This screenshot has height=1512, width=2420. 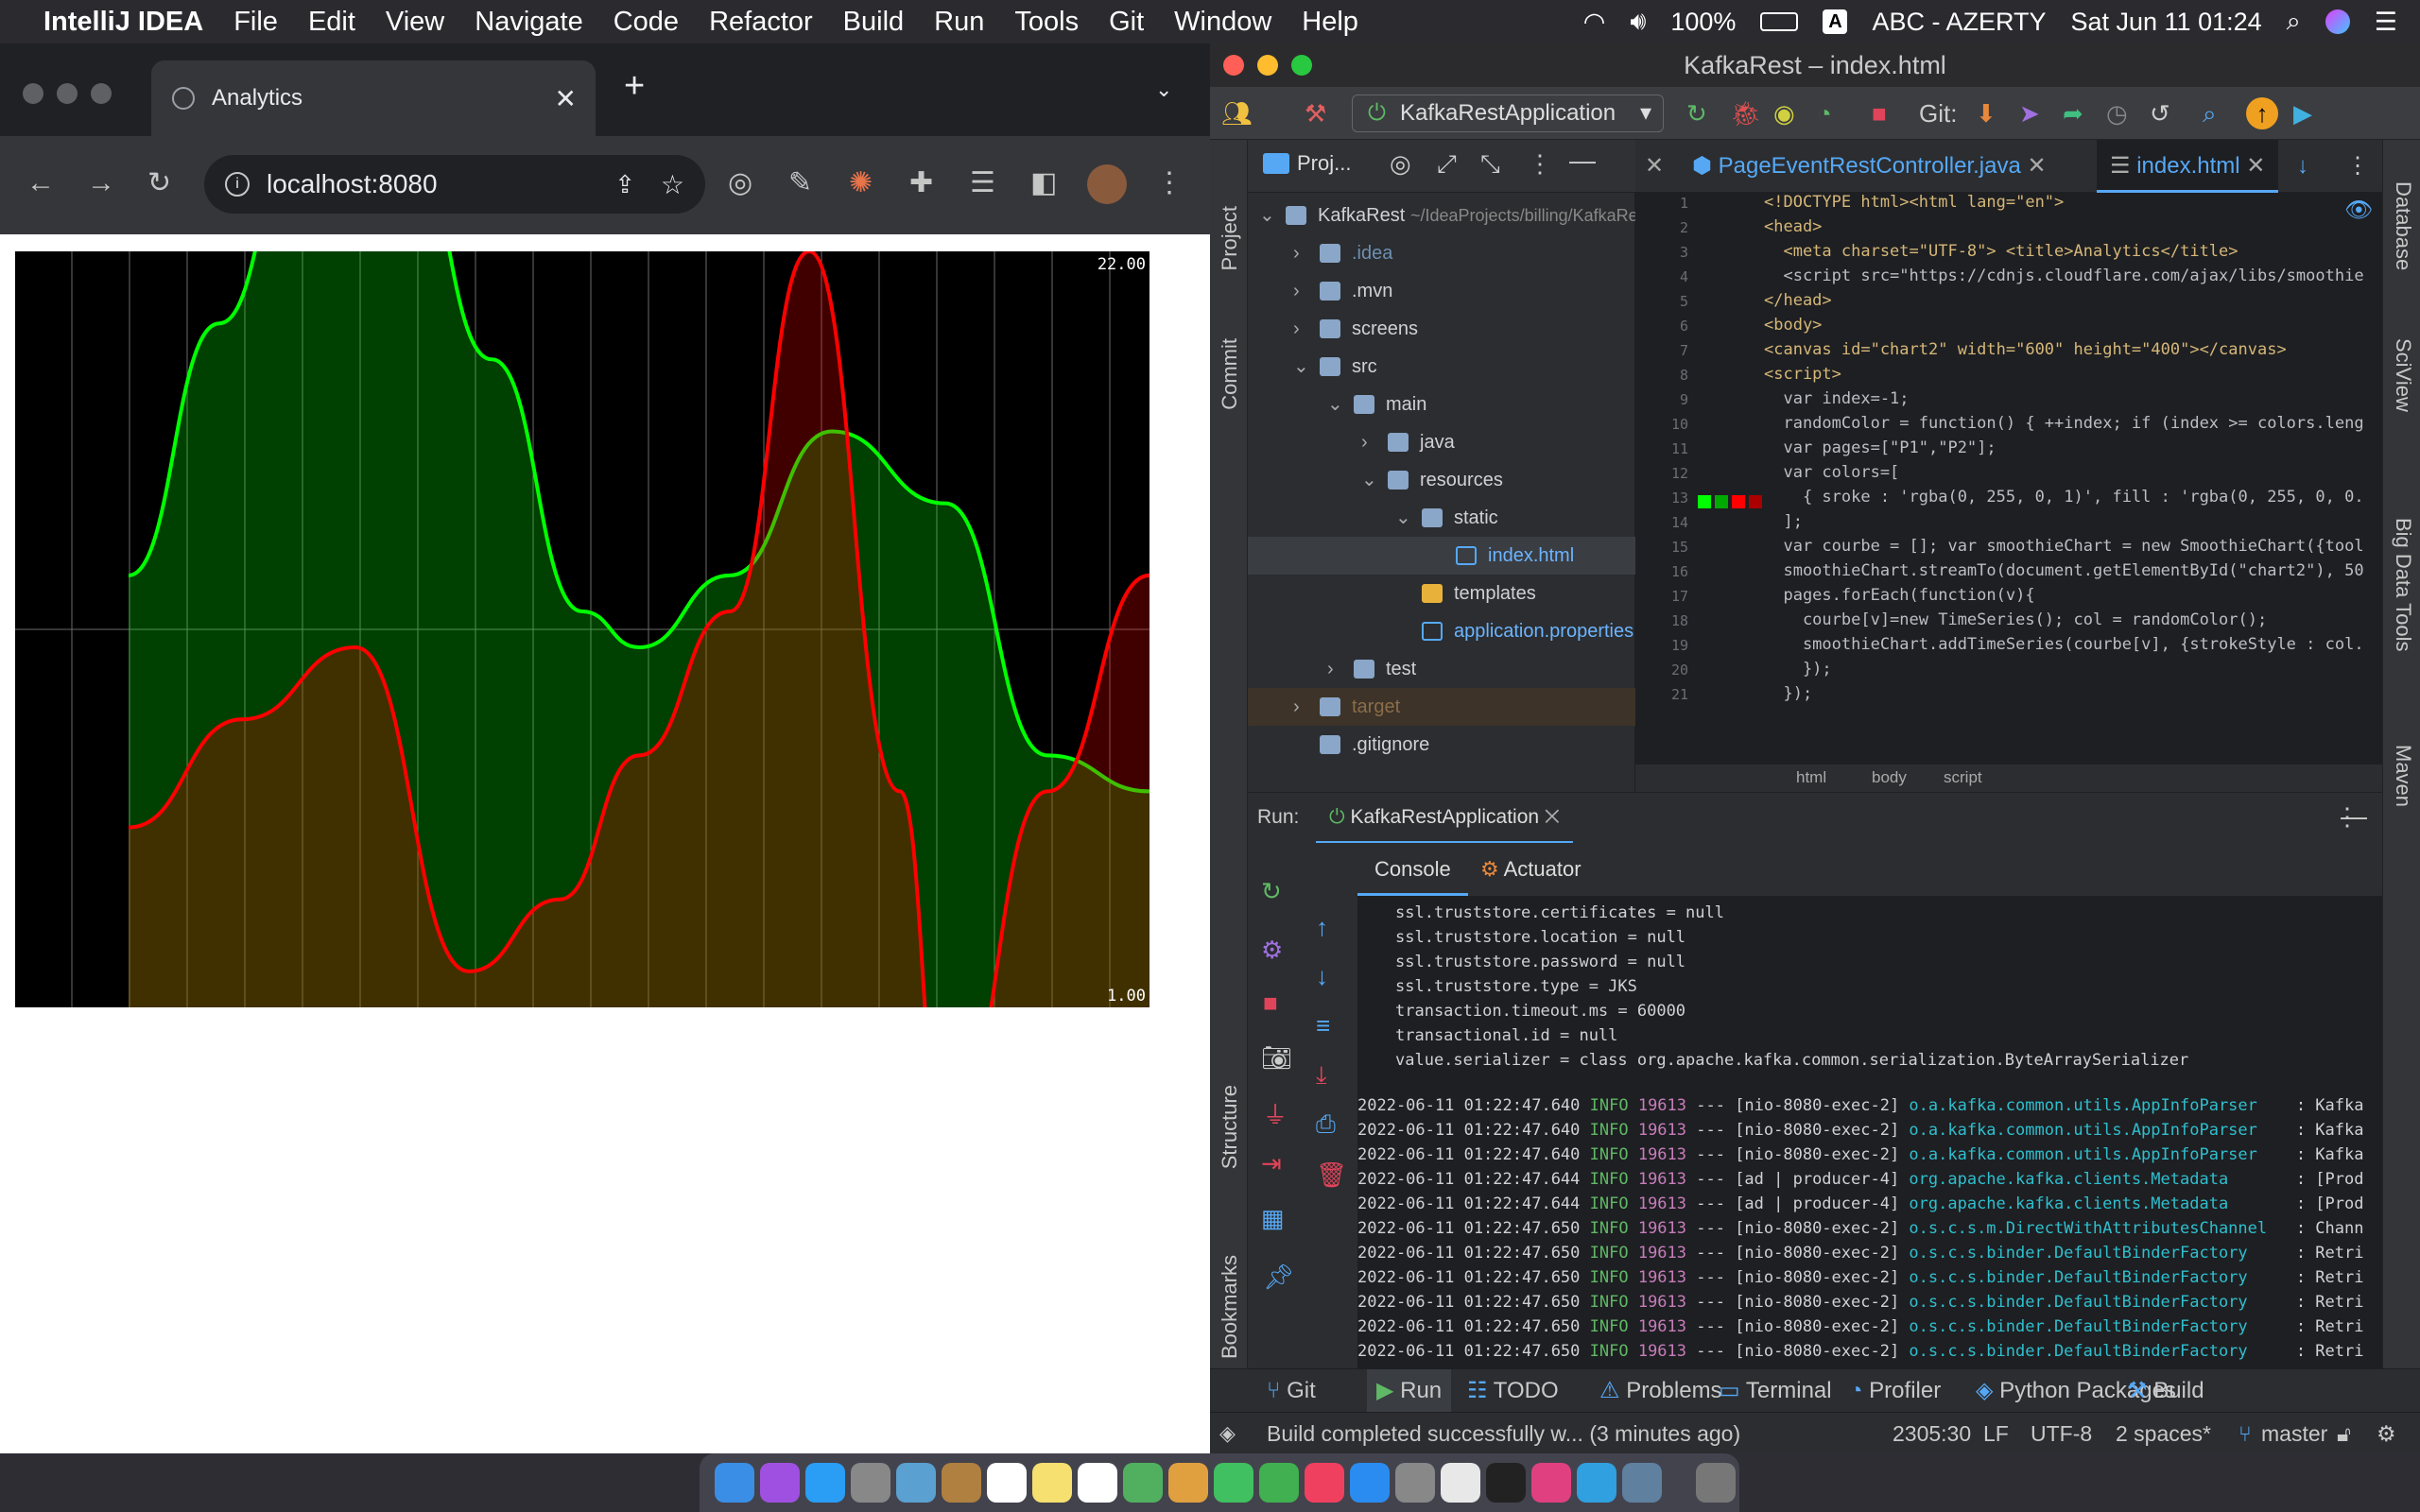 I want to click on git-commit-icon: ➤, so click(x=2029, y=113).